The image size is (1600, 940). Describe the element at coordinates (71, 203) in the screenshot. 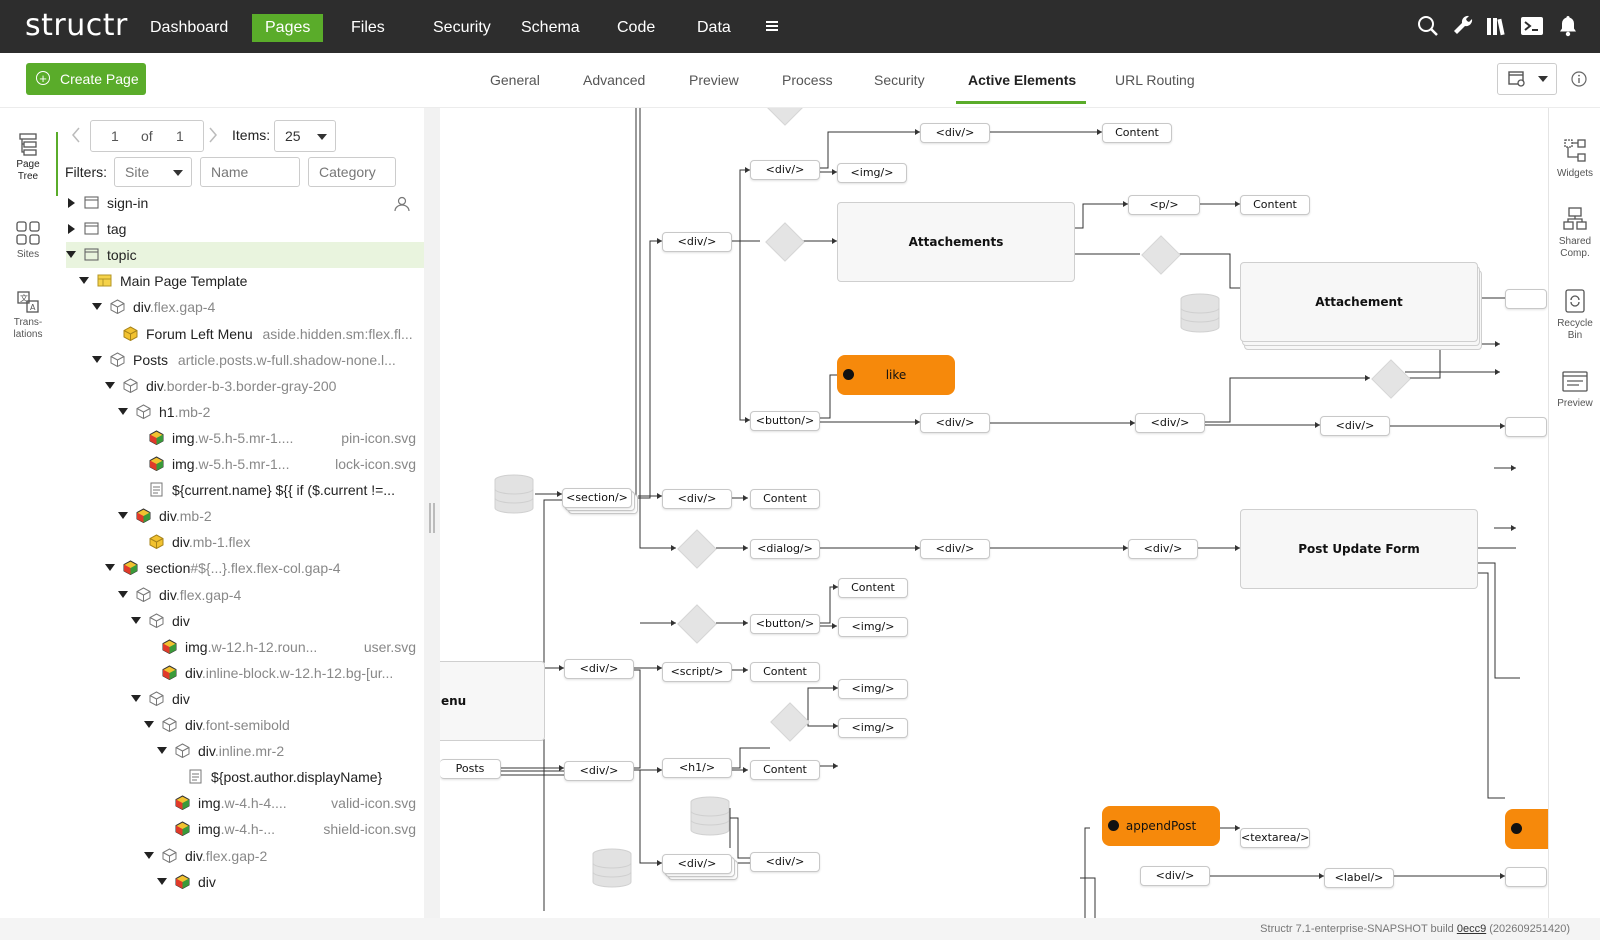

I see `expand-caret-icon` at that location.